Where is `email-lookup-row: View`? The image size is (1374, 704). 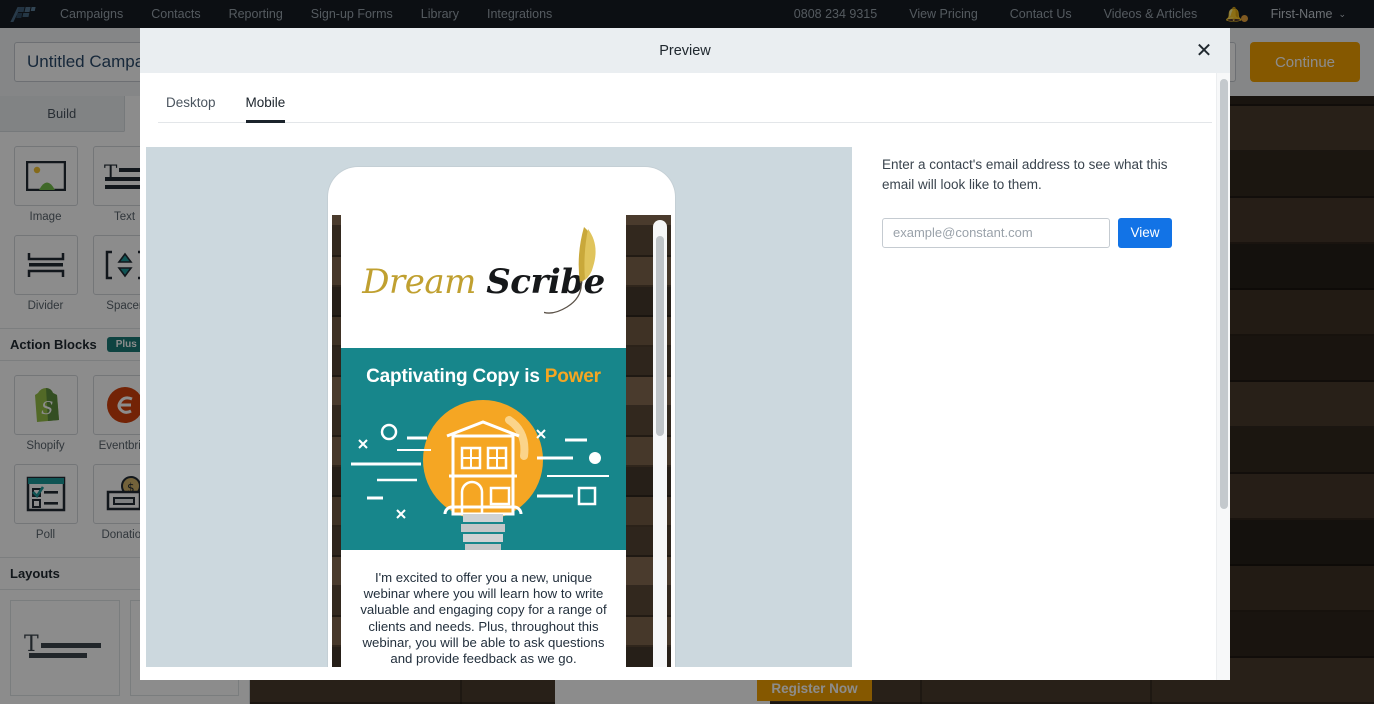 email-lookup-row: View is located at coordinates (1027, 232).